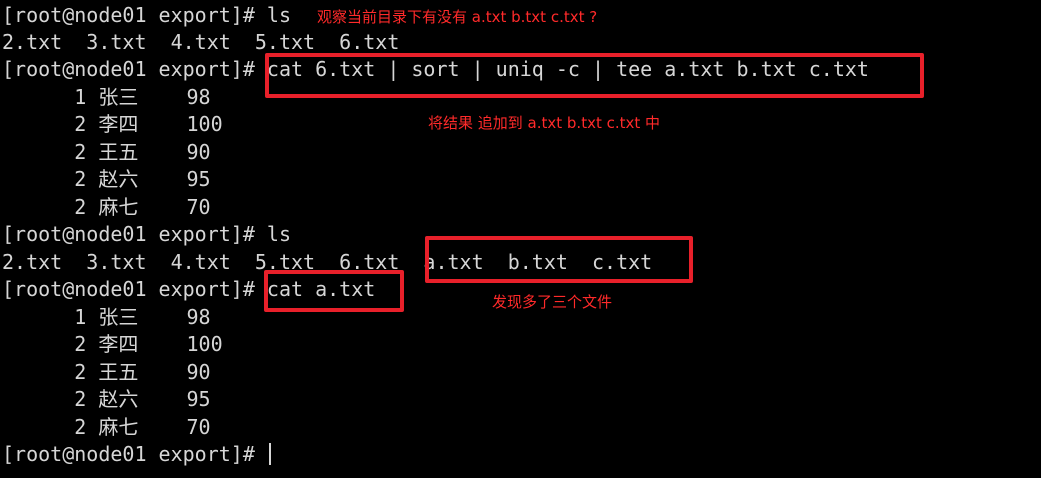  What do you see at coordinates (269, 454) in the screenshot?
I see `text-cursor` at bounding box center [269, 454].